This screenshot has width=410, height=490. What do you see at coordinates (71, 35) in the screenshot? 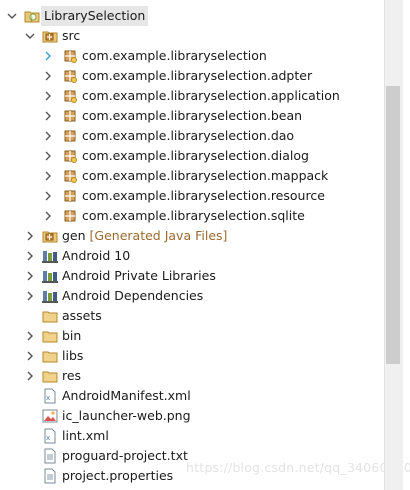
I see `src-label: src` at bounding box center [71, 35].